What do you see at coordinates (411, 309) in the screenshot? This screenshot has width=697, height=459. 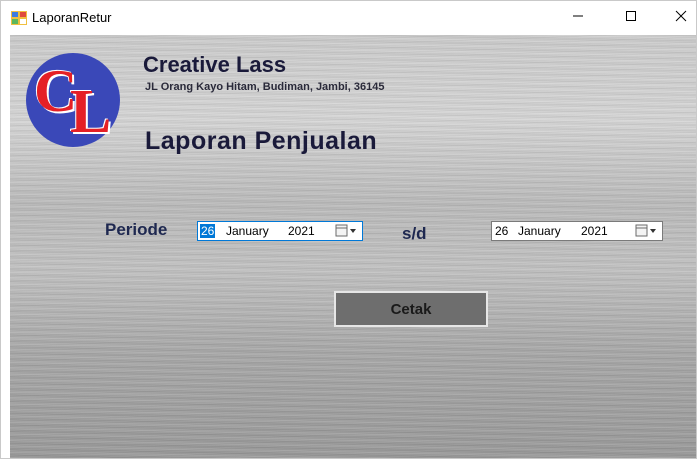 I see `print-button: Cetak` at bounding box center [411, 309].